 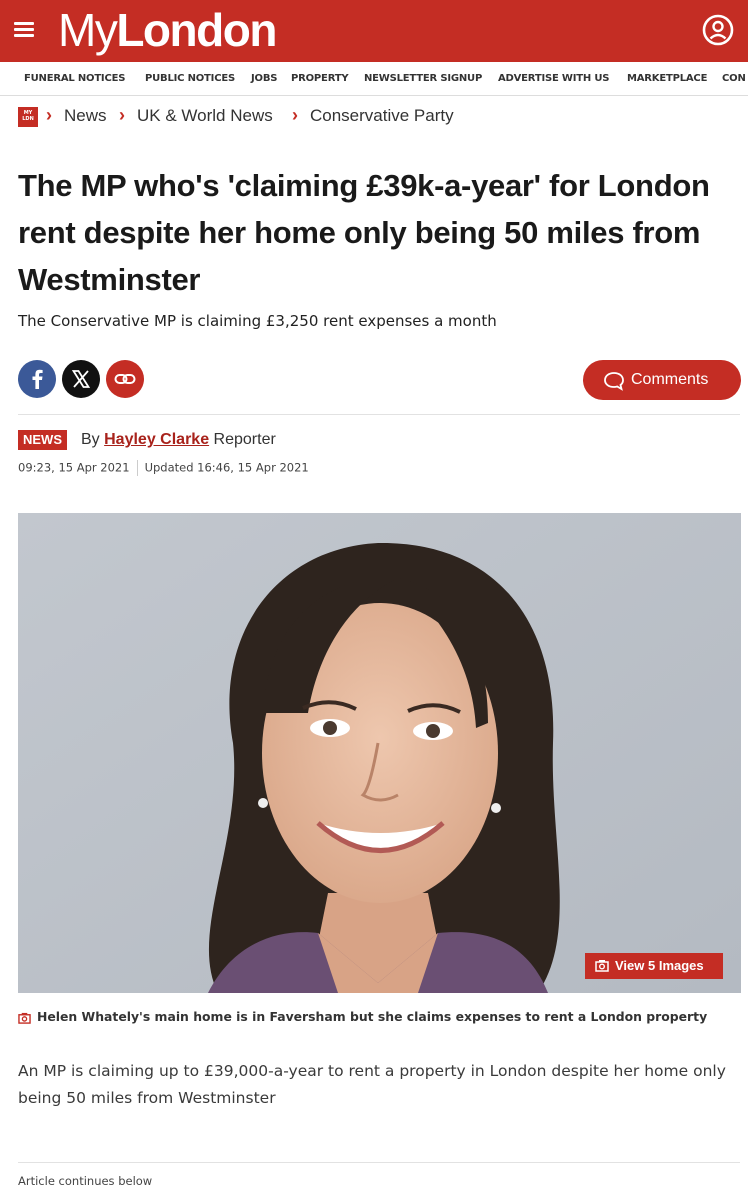 I want to click on breadcrumb-news: News, so click(x=85, y=116).